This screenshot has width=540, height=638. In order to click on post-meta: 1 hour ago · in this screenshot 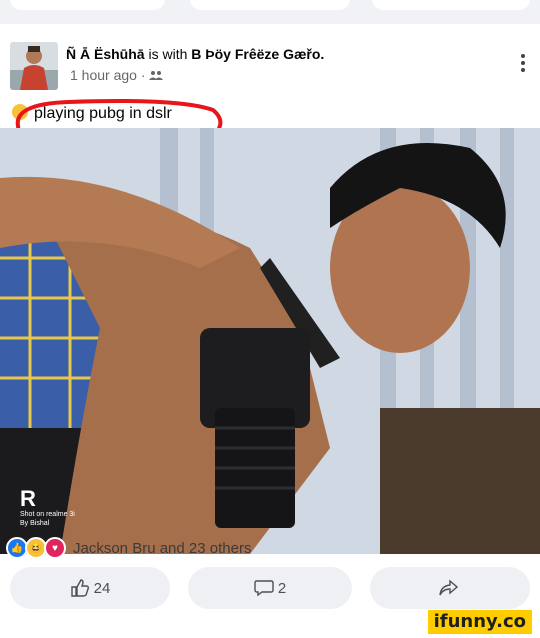, I will do `click(117, 75)`.